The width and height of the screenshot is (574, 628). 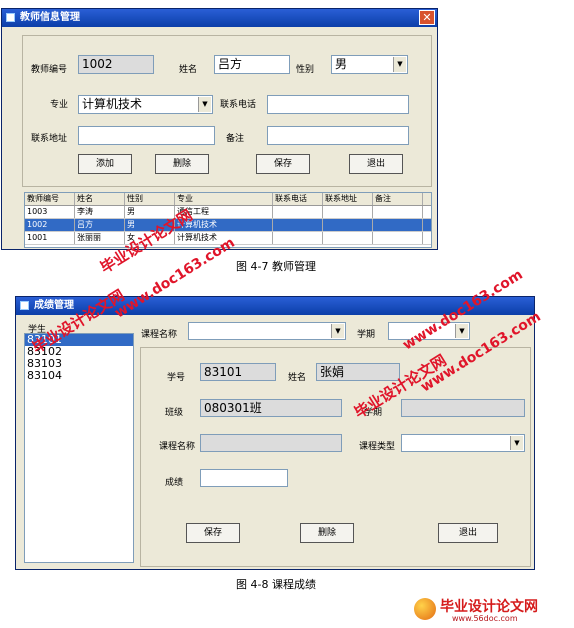 What do you see at coordinates (79, 376) in the screenshot?
I see `list-item: 83104` at bounding box center [79, 376].